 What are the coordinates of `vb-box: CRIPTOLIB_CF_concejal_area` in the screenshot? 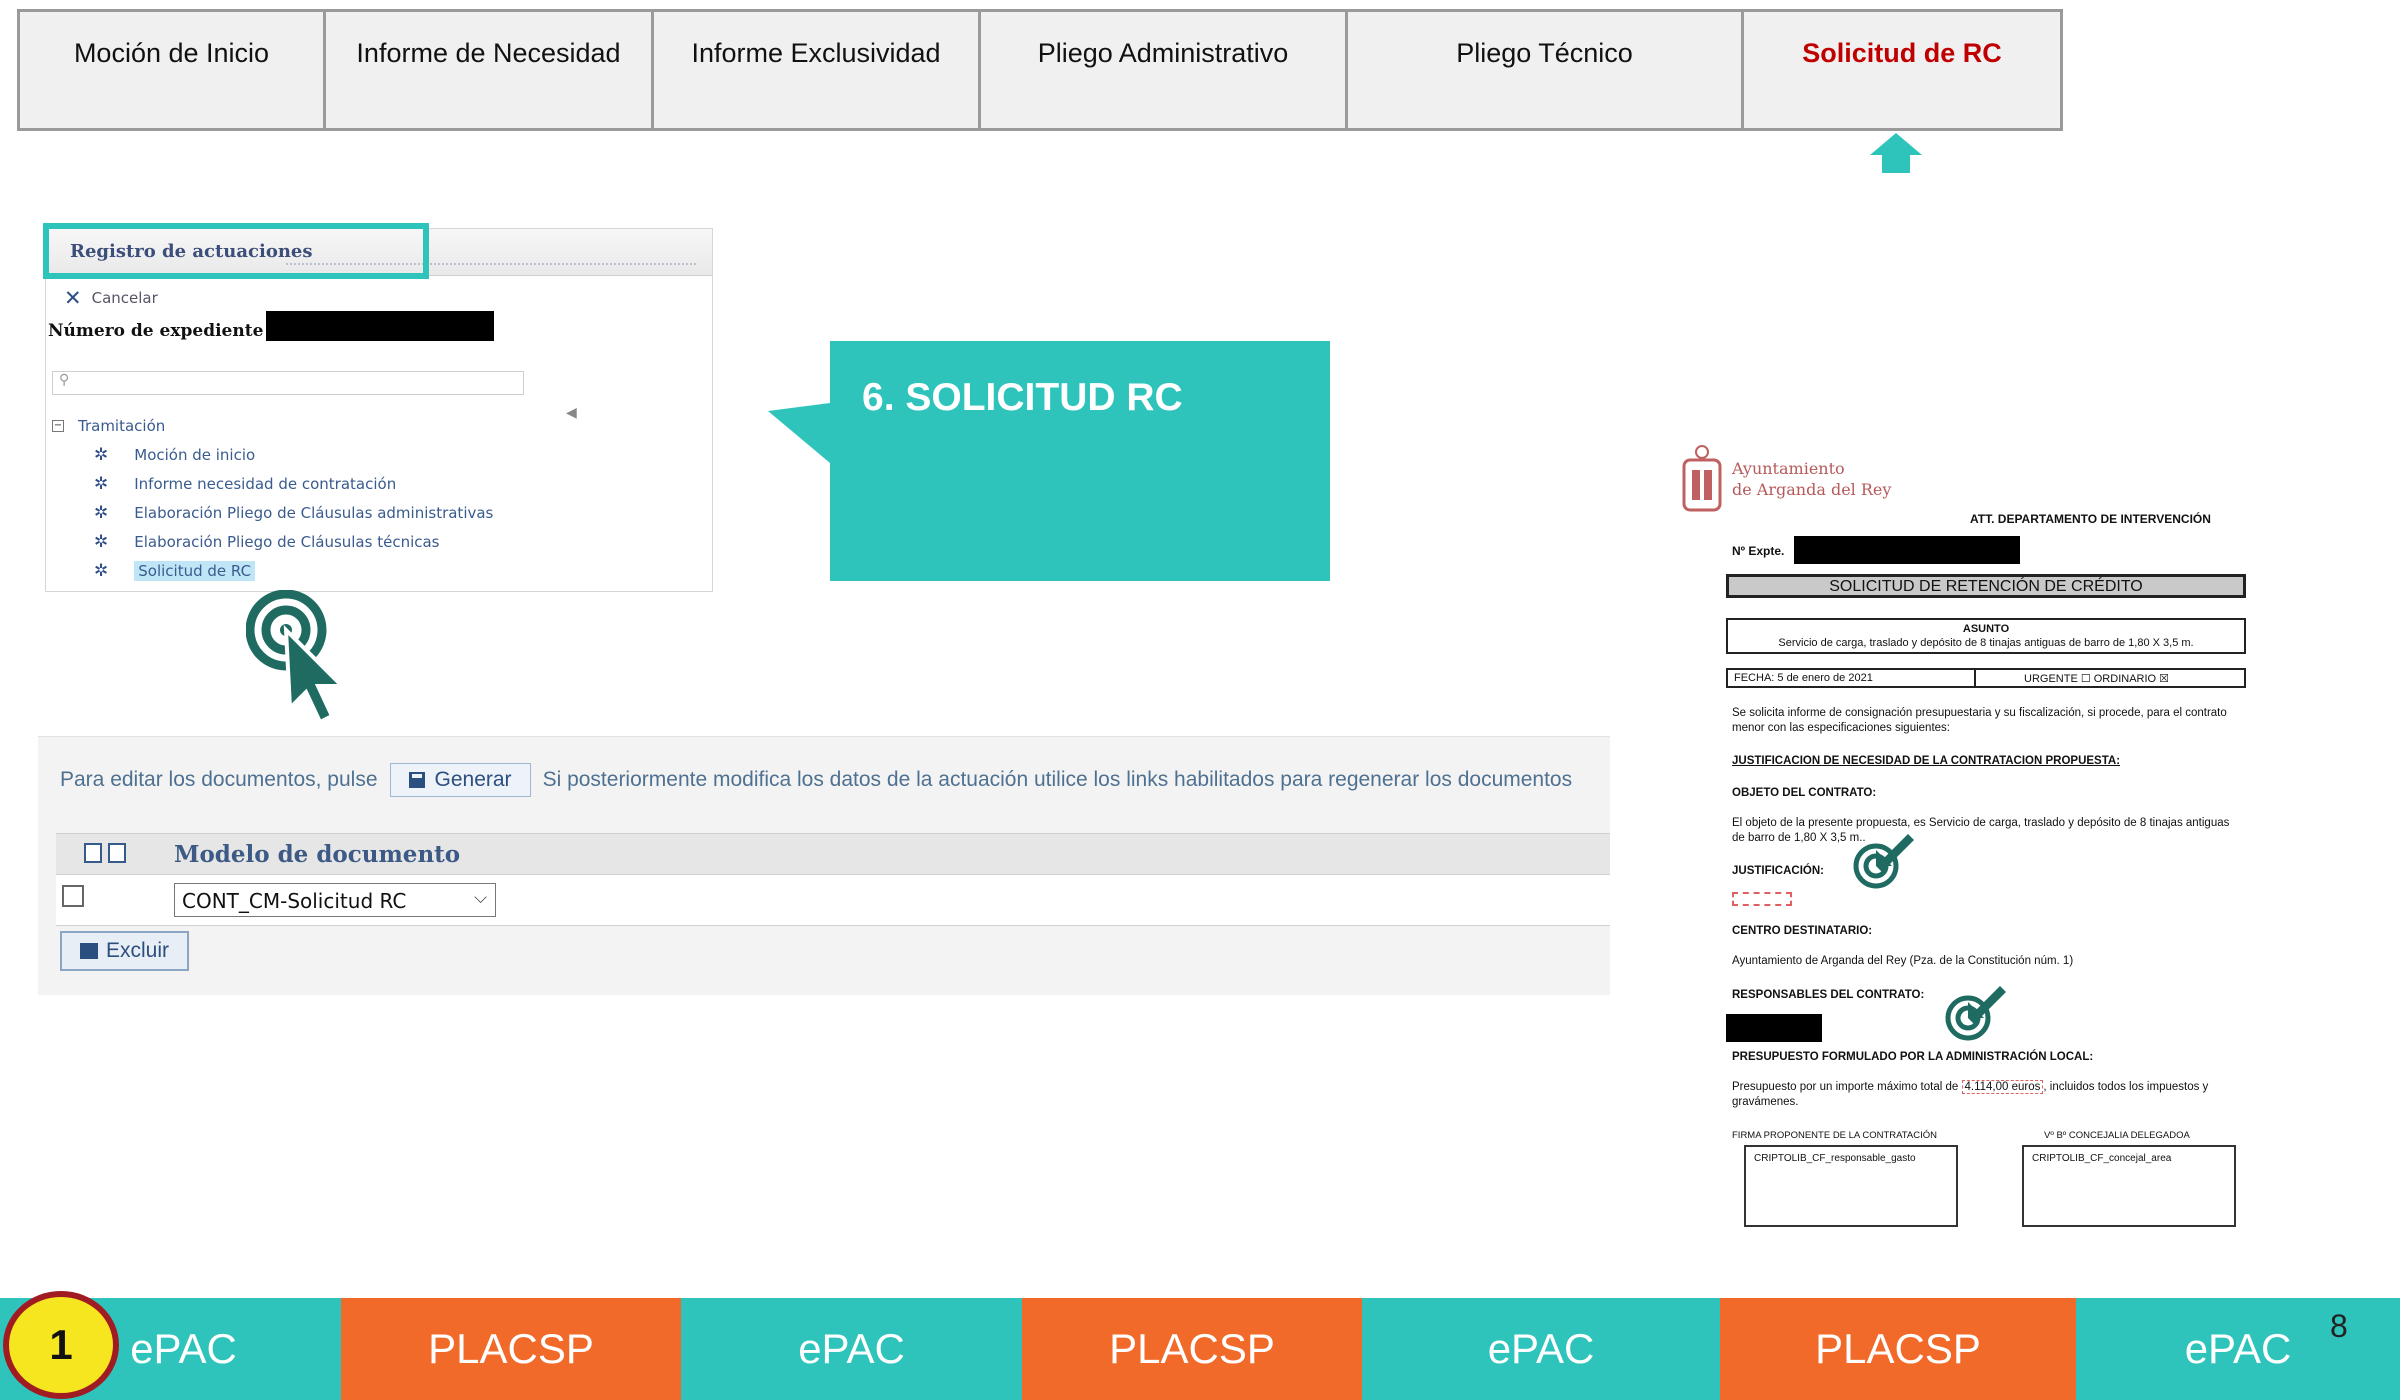 It's located at (2129, 1186).